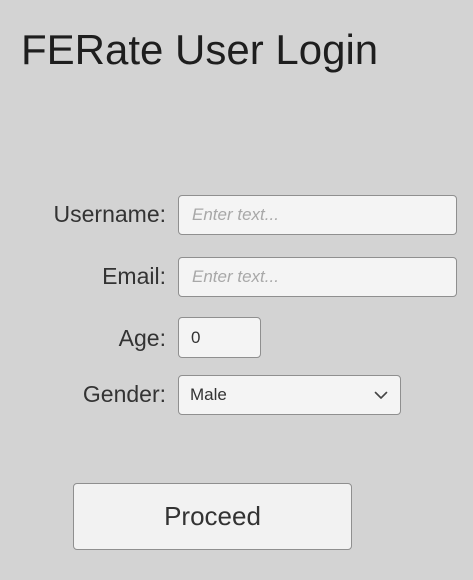 This screenshot has height=580, width=473. What do you see at coordinates (208, 394) in the screenshot?
I see `gender-selected-value: Male` at bounding box center [208, 394].